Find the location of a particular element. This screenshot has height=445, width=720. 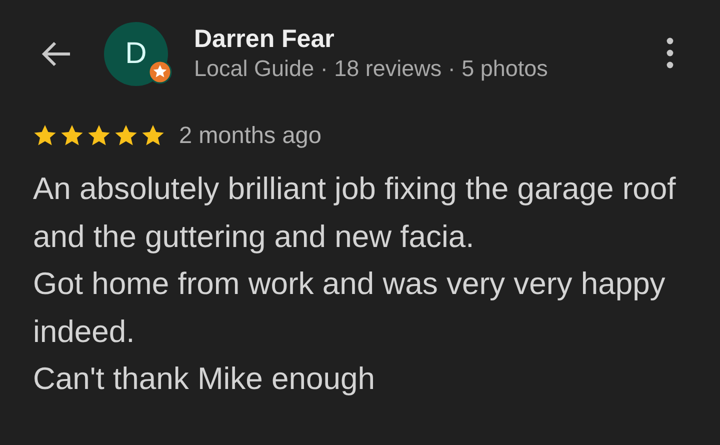

review-text: Can't thank Mike enough is located at coordinates (204, 379).